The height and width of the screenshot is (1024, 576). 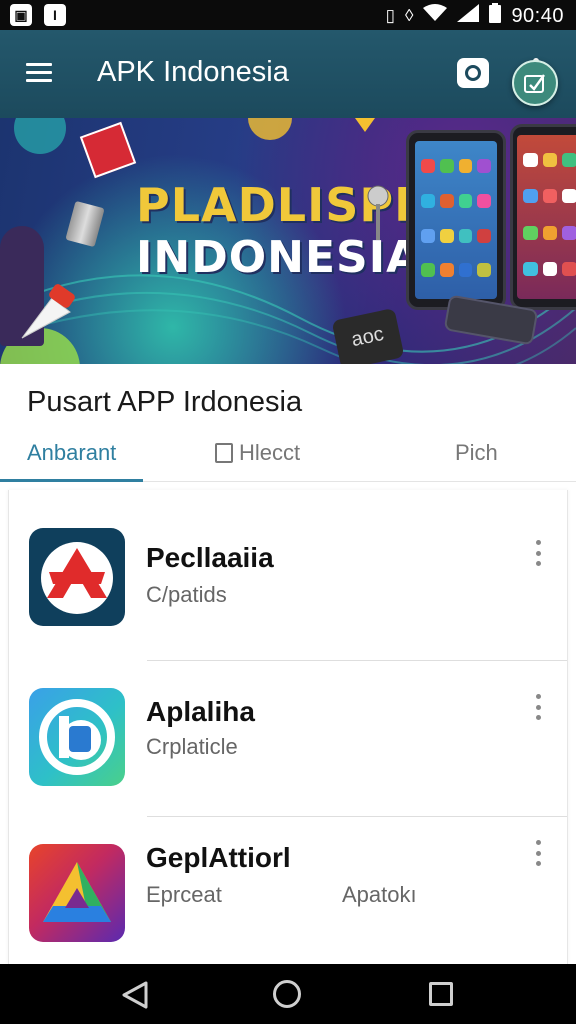 I want to click on tab-indicator, so click(x=71, y=480).